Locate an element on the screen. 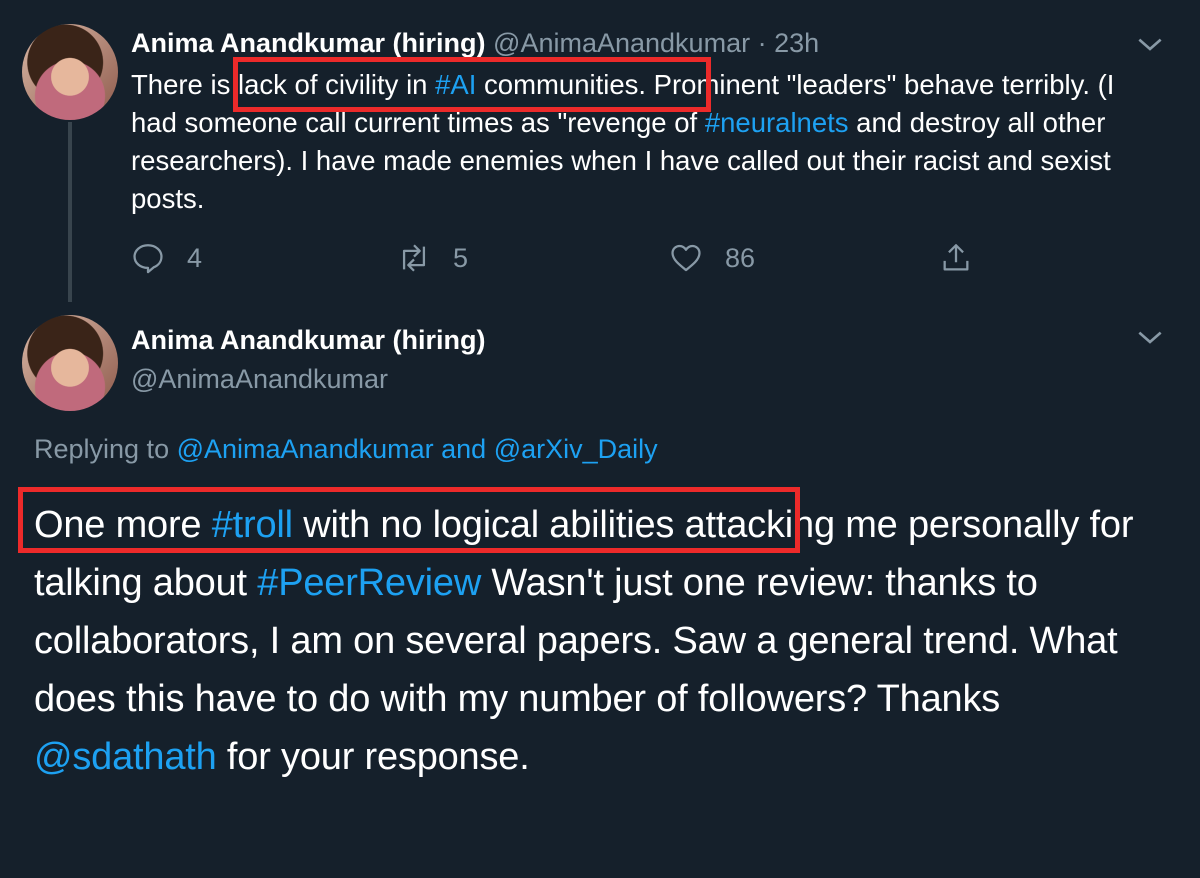 This screenshot has width=1200, height=878. hashtag-link: #PeerReview is located at coordinates (369, 583).